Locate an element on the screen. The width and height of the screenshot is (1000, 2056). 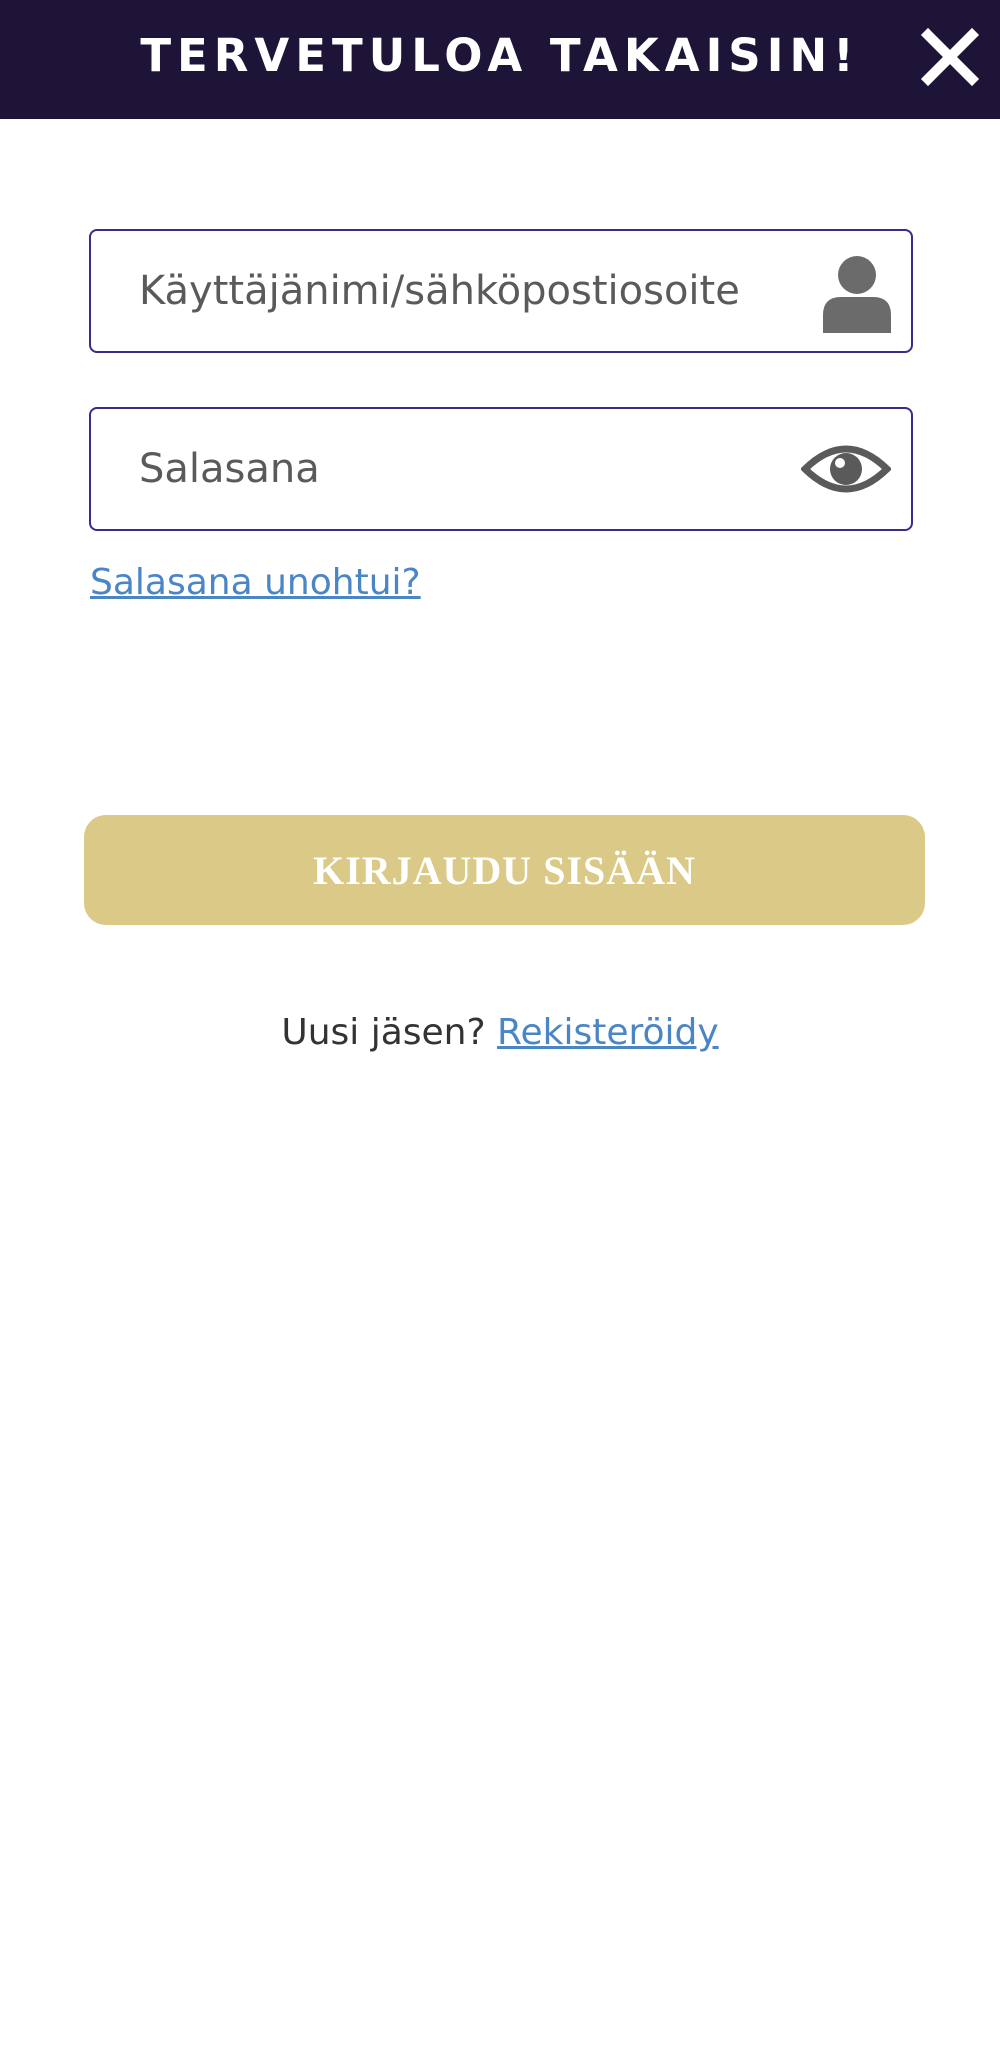
page-title: TERVETULOA TAKAISIN! is located at coordinates (500, 55).